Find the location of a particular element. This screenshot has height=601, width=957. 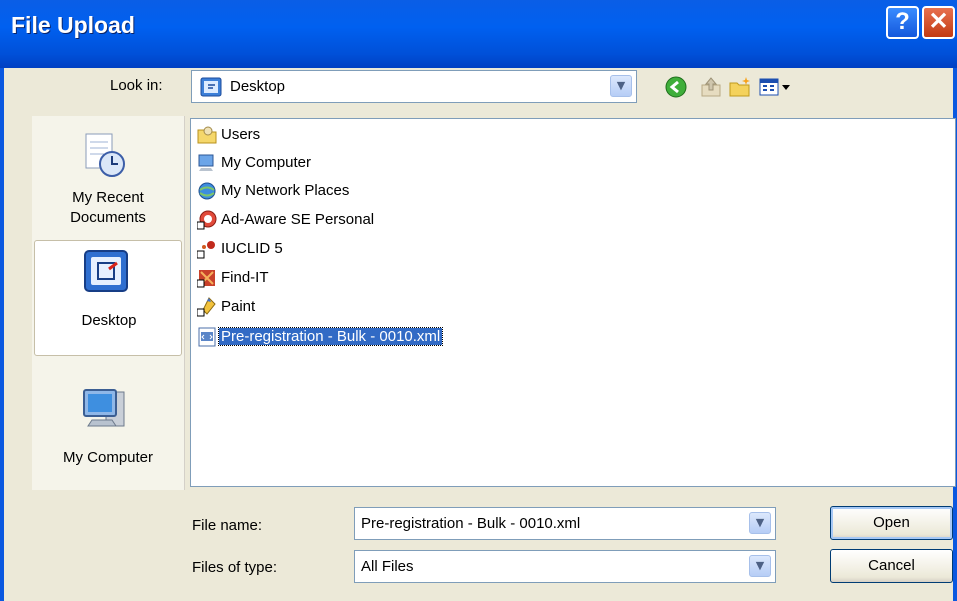

list-item: Users is located at coordinates (497, 135).